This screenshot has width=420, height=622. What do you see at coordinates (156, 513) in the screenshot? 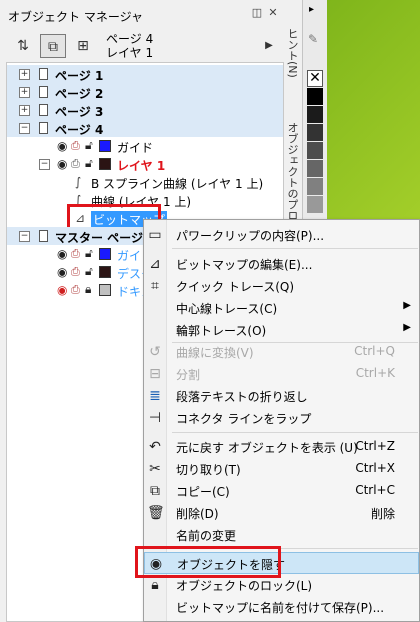
I see `trash-icon: 🗑︎` at bounding box center [156, 513].